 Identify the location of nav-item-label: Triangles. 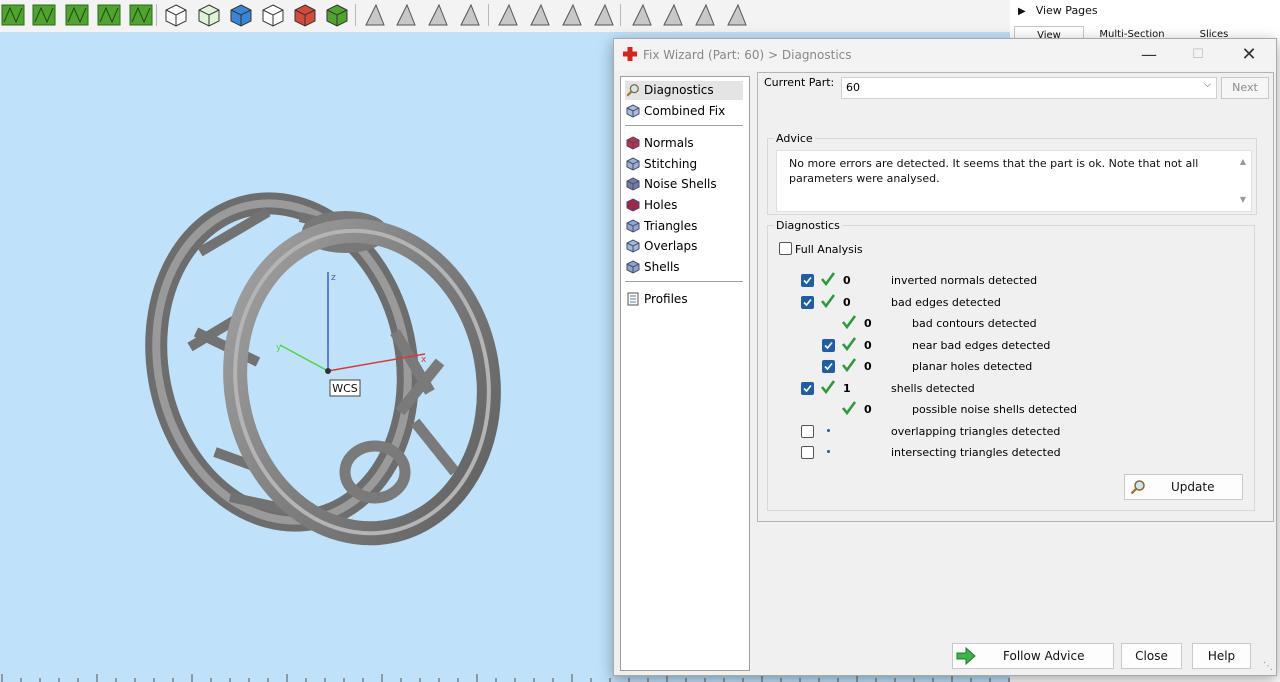
(671, 225).